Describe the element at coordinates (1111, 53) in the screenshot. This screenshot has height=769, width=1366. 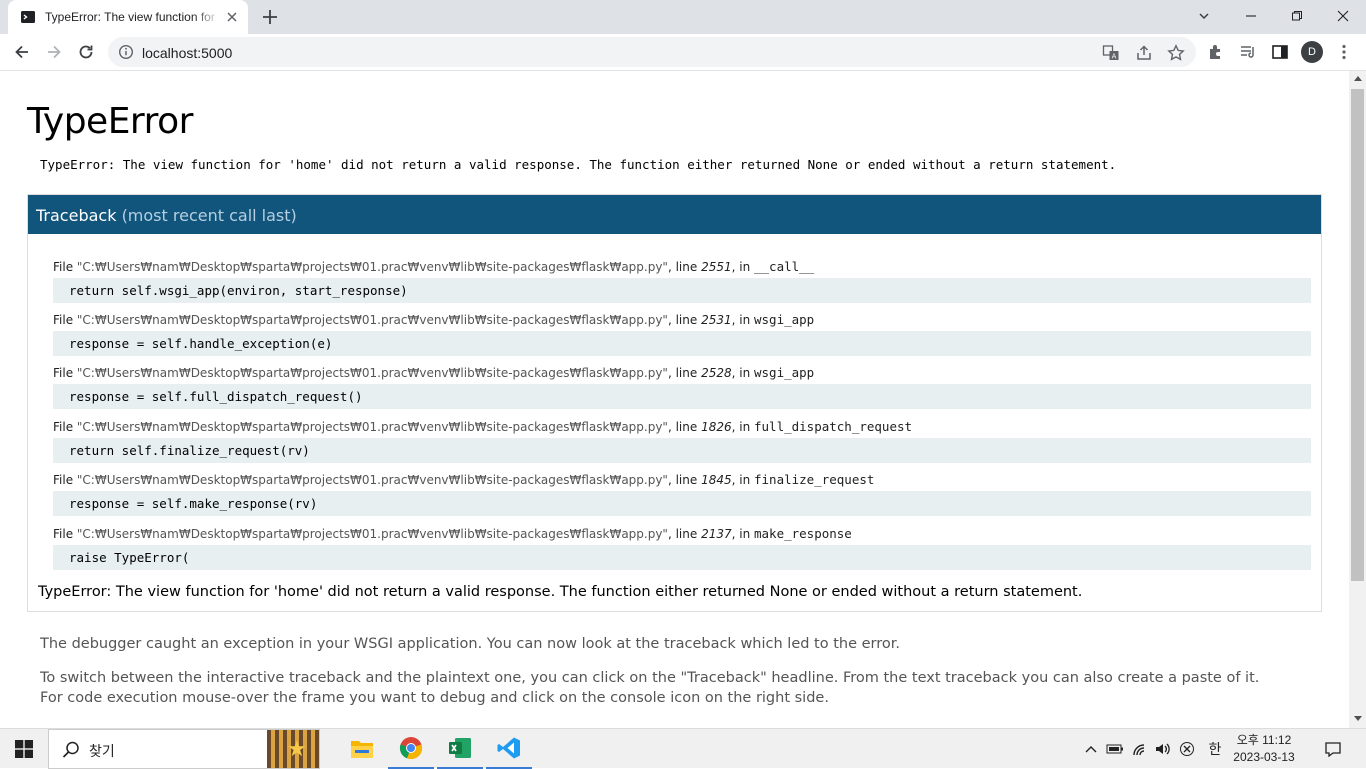
I see `translate-icon: A` at that location.